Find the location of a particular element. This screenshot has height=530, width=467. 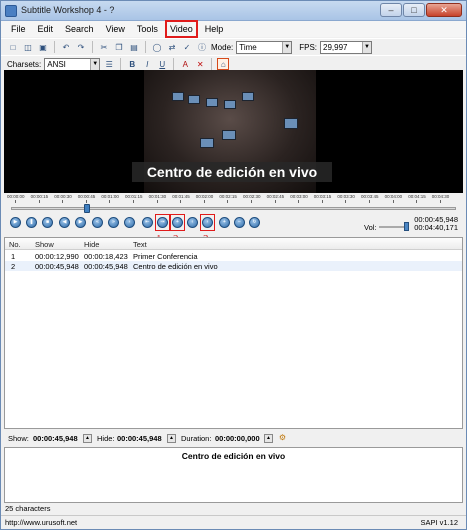

timeline-tick-label: 00:03:00 is located at coordinates (299, 196).